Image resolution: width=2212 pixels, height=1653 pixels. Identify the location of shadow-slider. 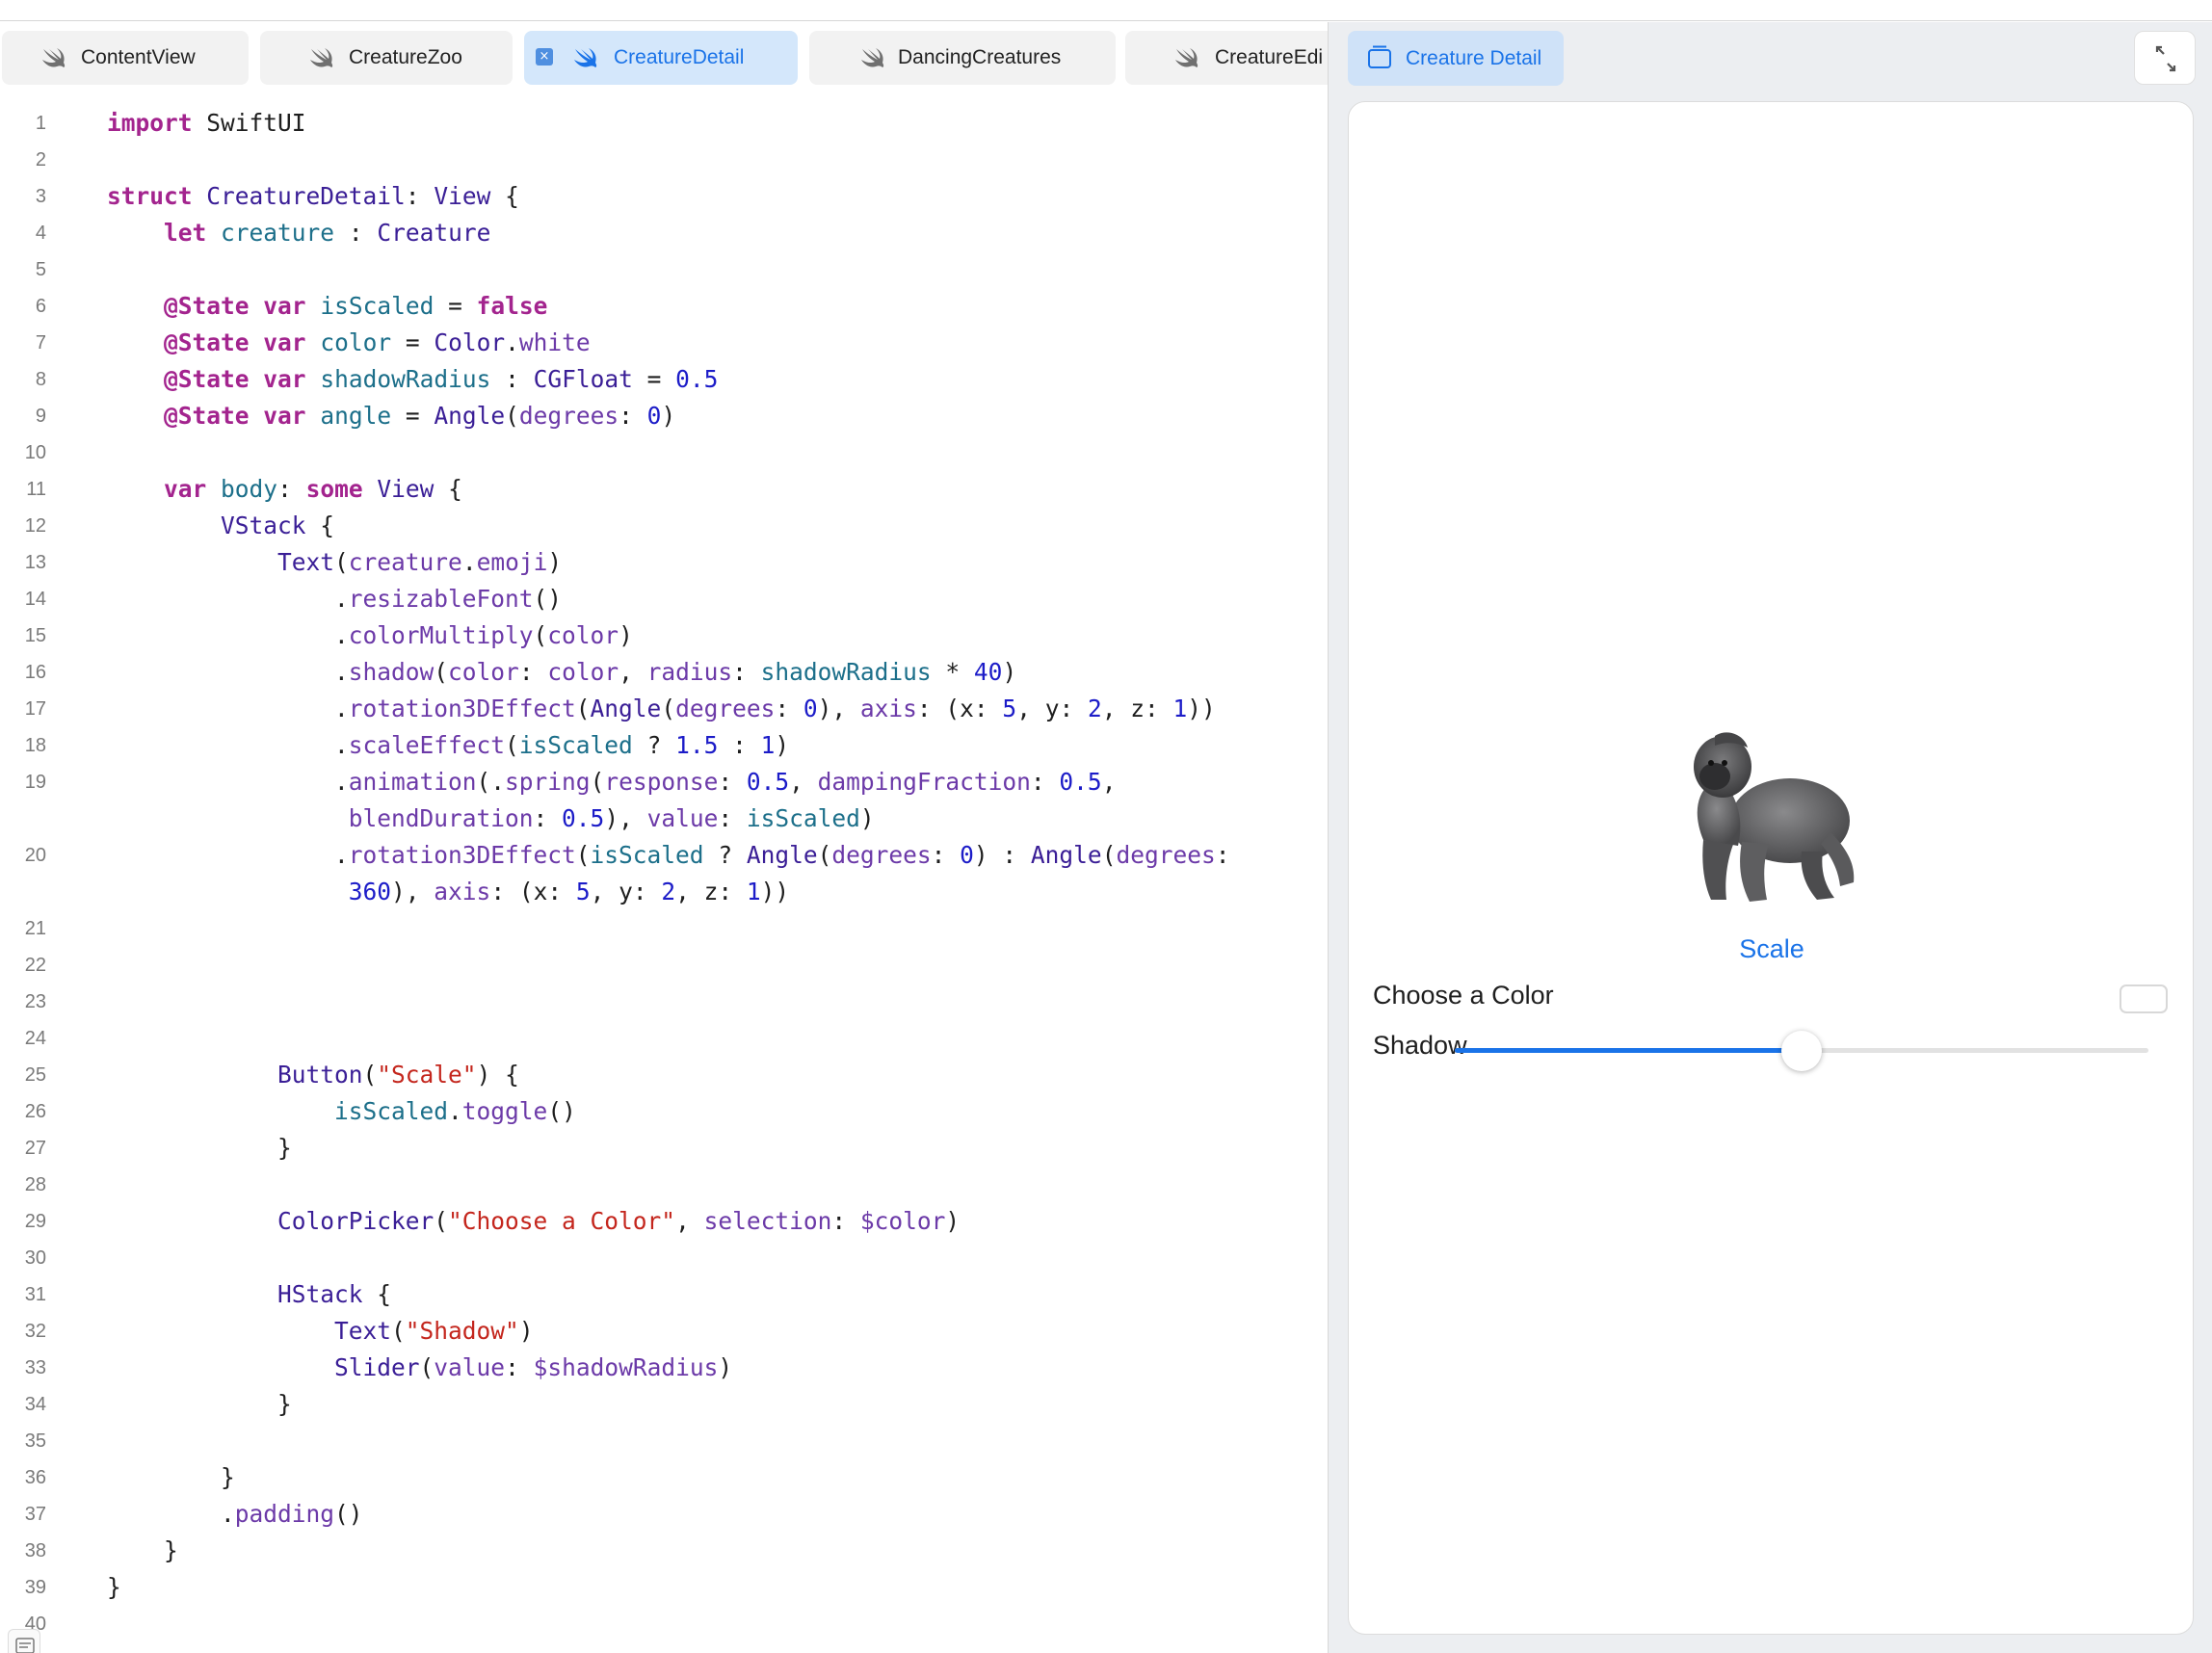
(1801, 1050).